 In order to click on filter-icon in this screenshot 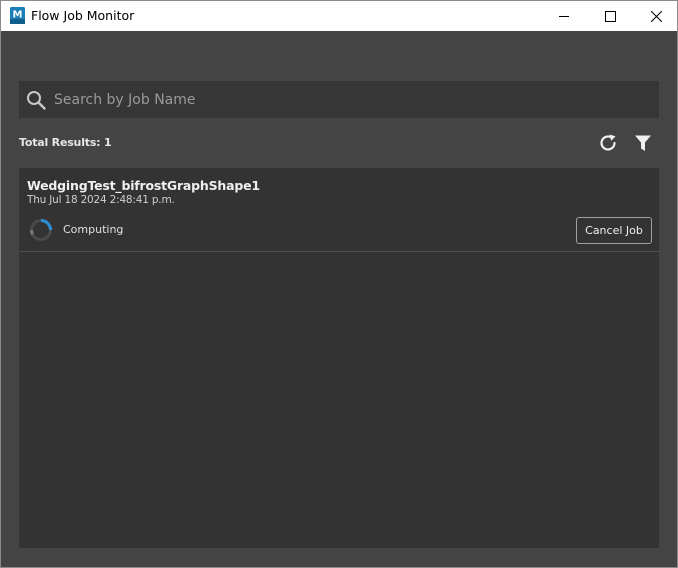, I will do `click(643, 143)`.